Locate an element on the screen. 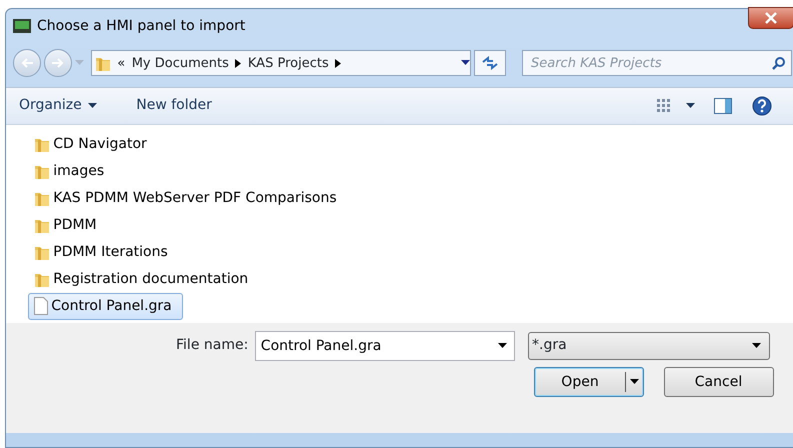  folder-item: Registration documentation is located at coordinates (142, 279).